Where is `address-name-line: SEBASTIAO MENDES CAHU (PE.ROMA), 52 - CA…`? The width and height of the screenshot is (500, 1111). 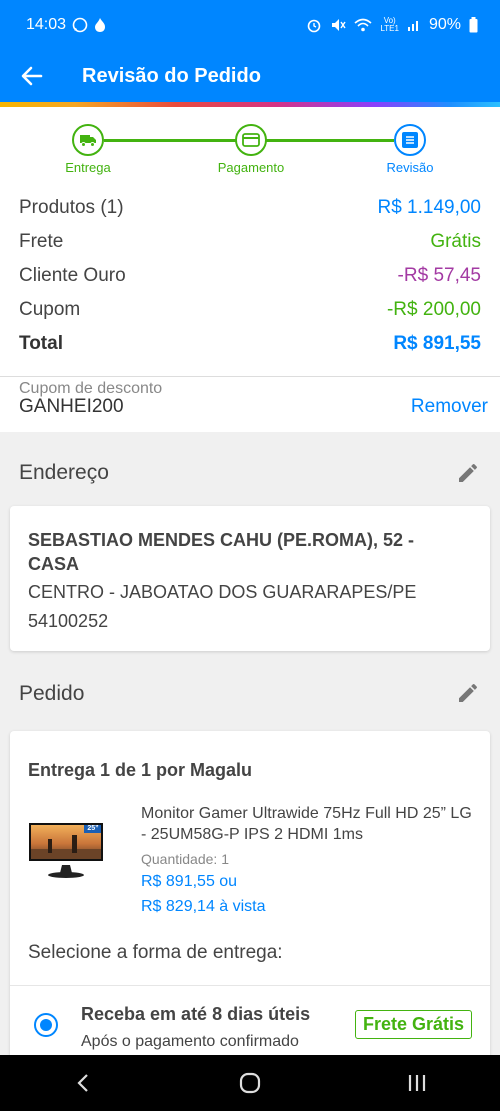
address-name-line: SEBASTIAO MENDES CAHU (PE.ROMA), 52 - CA… is located at coordinates (221, 552).